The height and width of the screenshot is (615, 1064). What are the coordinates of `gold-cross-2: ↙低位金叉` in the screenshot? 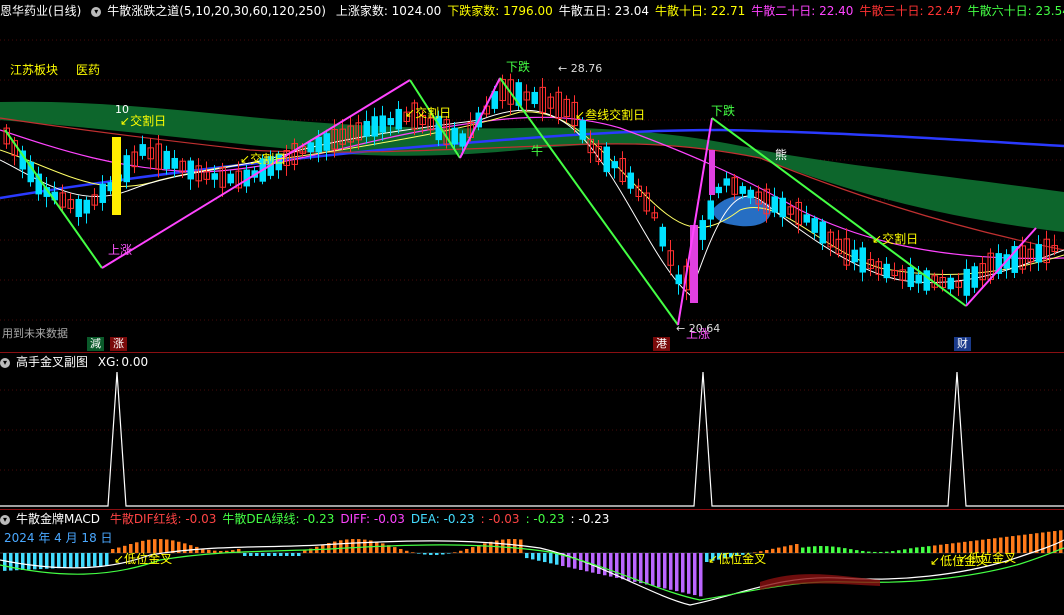 It's located at (737, 559).